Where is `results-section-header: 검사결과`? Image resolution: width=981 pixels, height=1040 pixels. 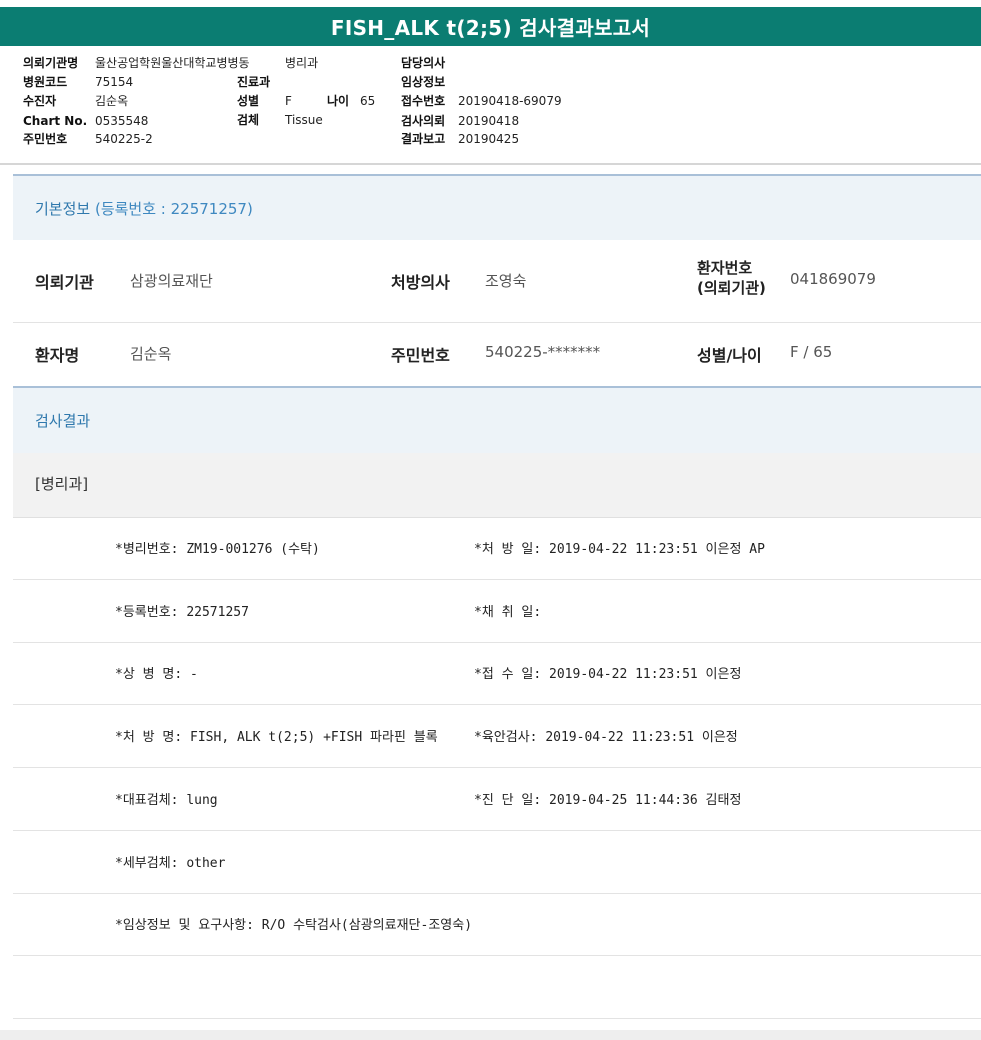 results-section-header: 검사결과 is located at coordinates (497, 419).